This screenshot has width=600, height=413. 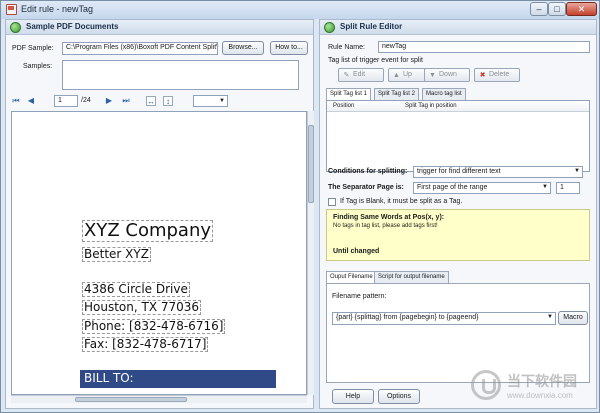 What do you see at coordinates (159, 101) in the screenshot?
I see `navigation-toolbar: ⏮ ◀ 1 /24 ▶ ⏭ ↔ ↕ ▼` at bounding box center [159, 101].